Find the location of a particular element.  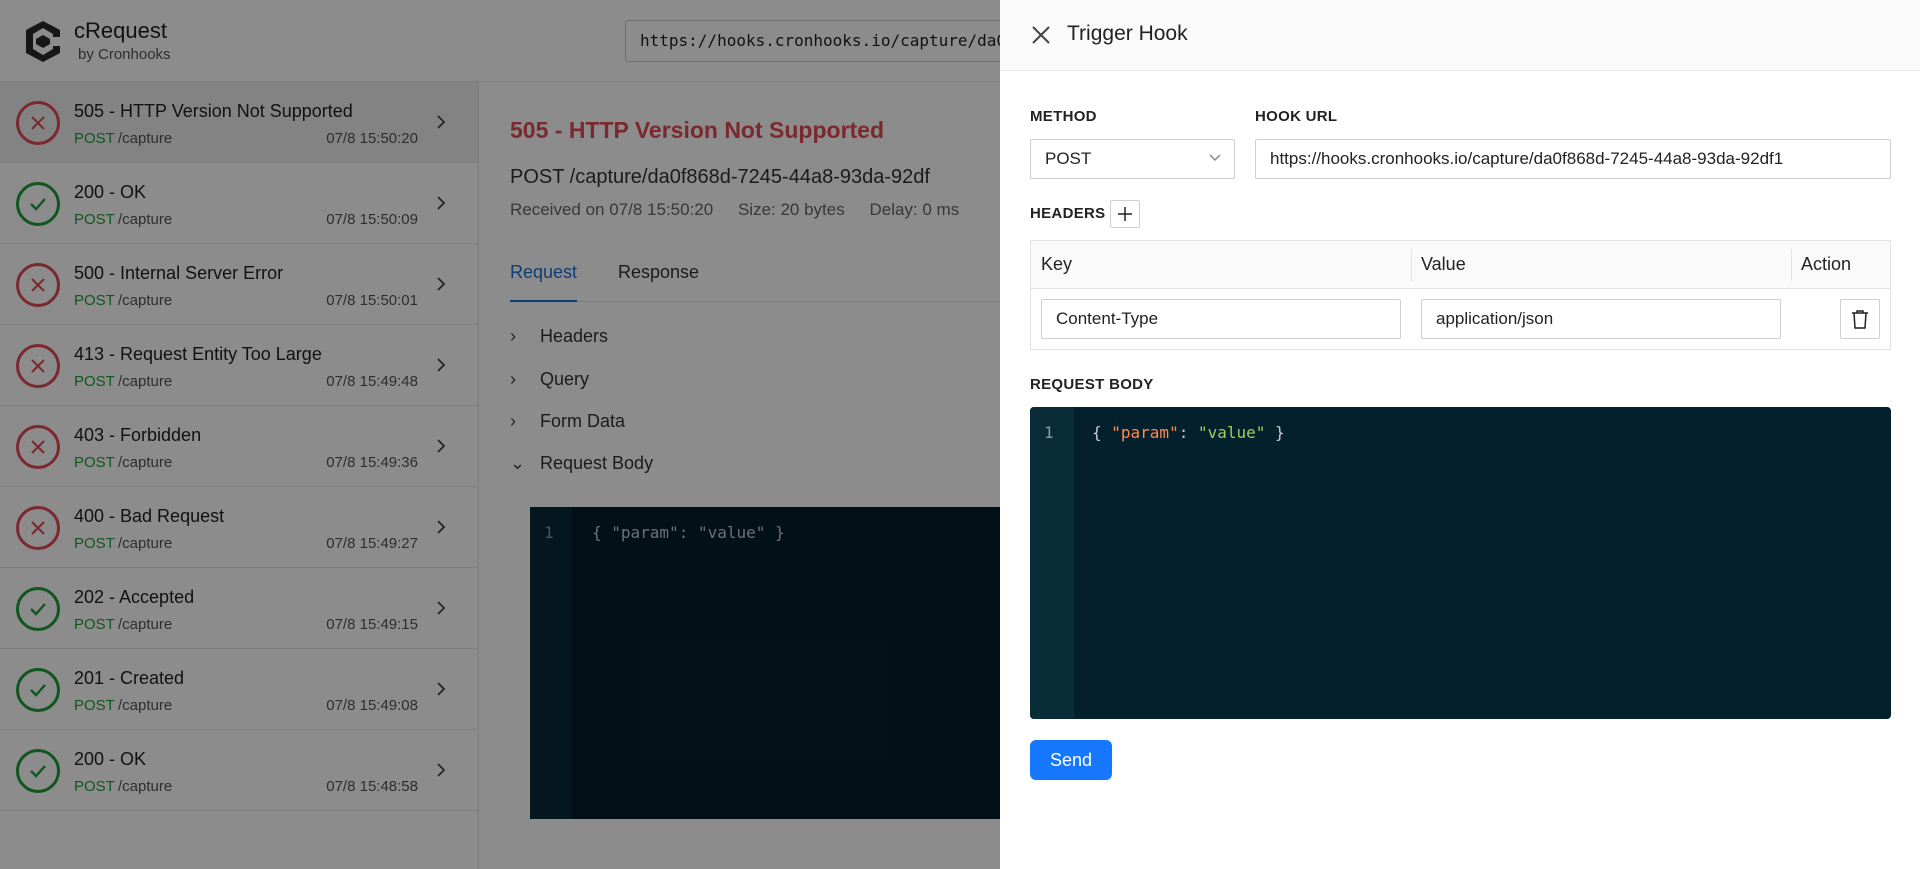

headers-table: Key Value Action is located at coordinates (1460, 295).